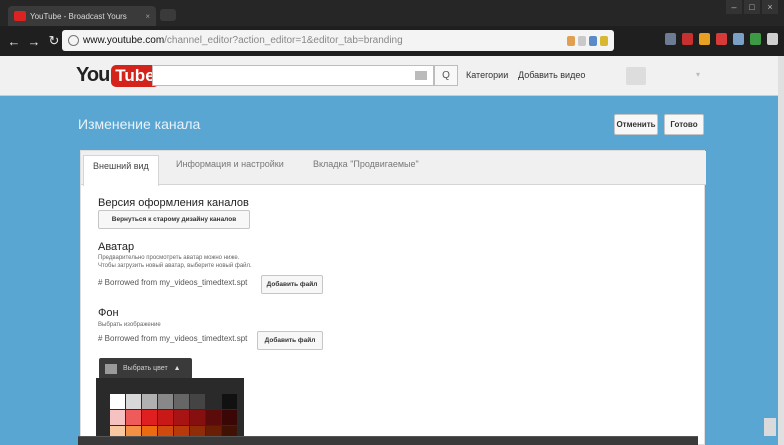 The height and width of the screenshot is (445, 784). What do you see at coordinates (676, 75) in the screenshot?
I see `account-menu-chevron-down-icon: ▾` at bounding box center [676, 75].